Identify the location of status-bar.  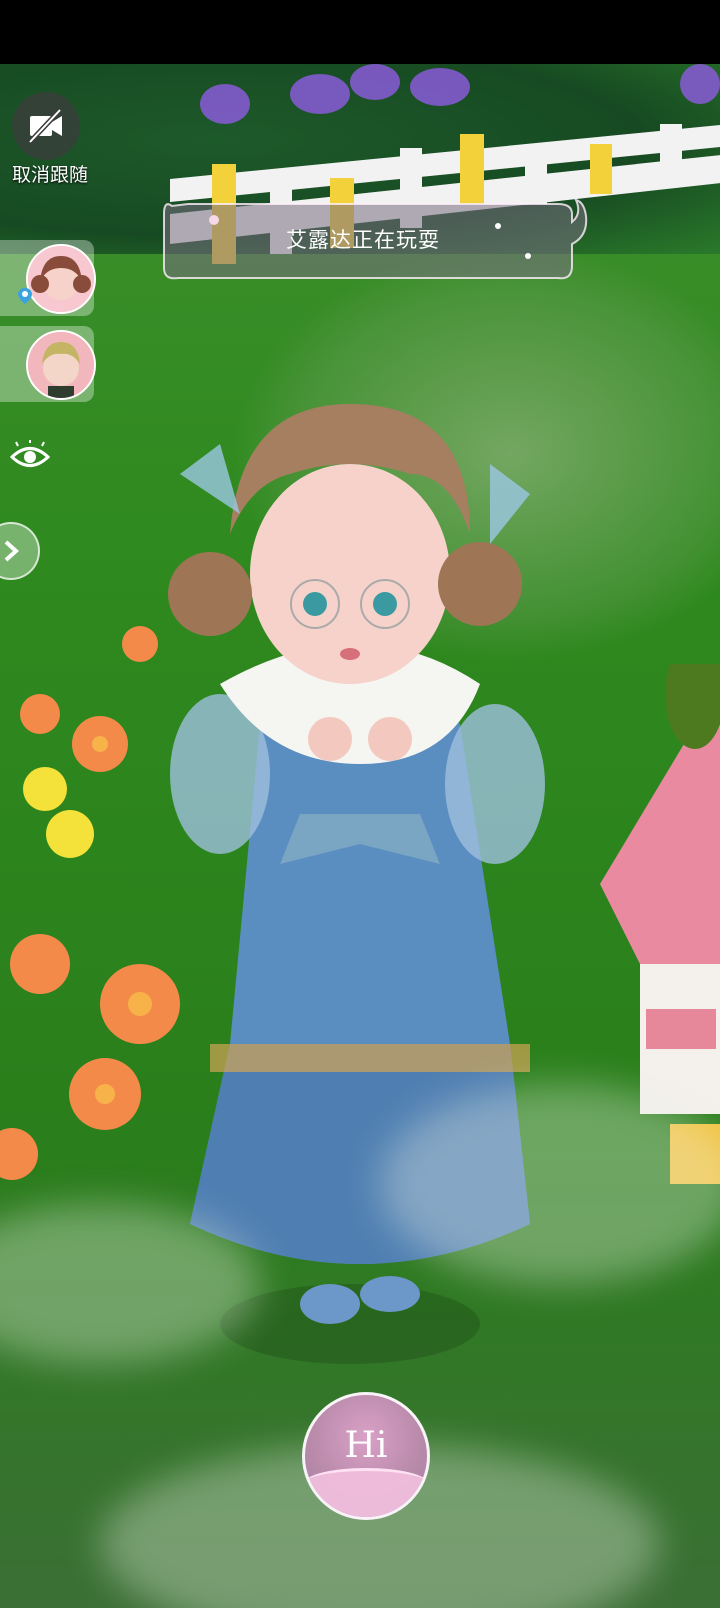
(360, 32).